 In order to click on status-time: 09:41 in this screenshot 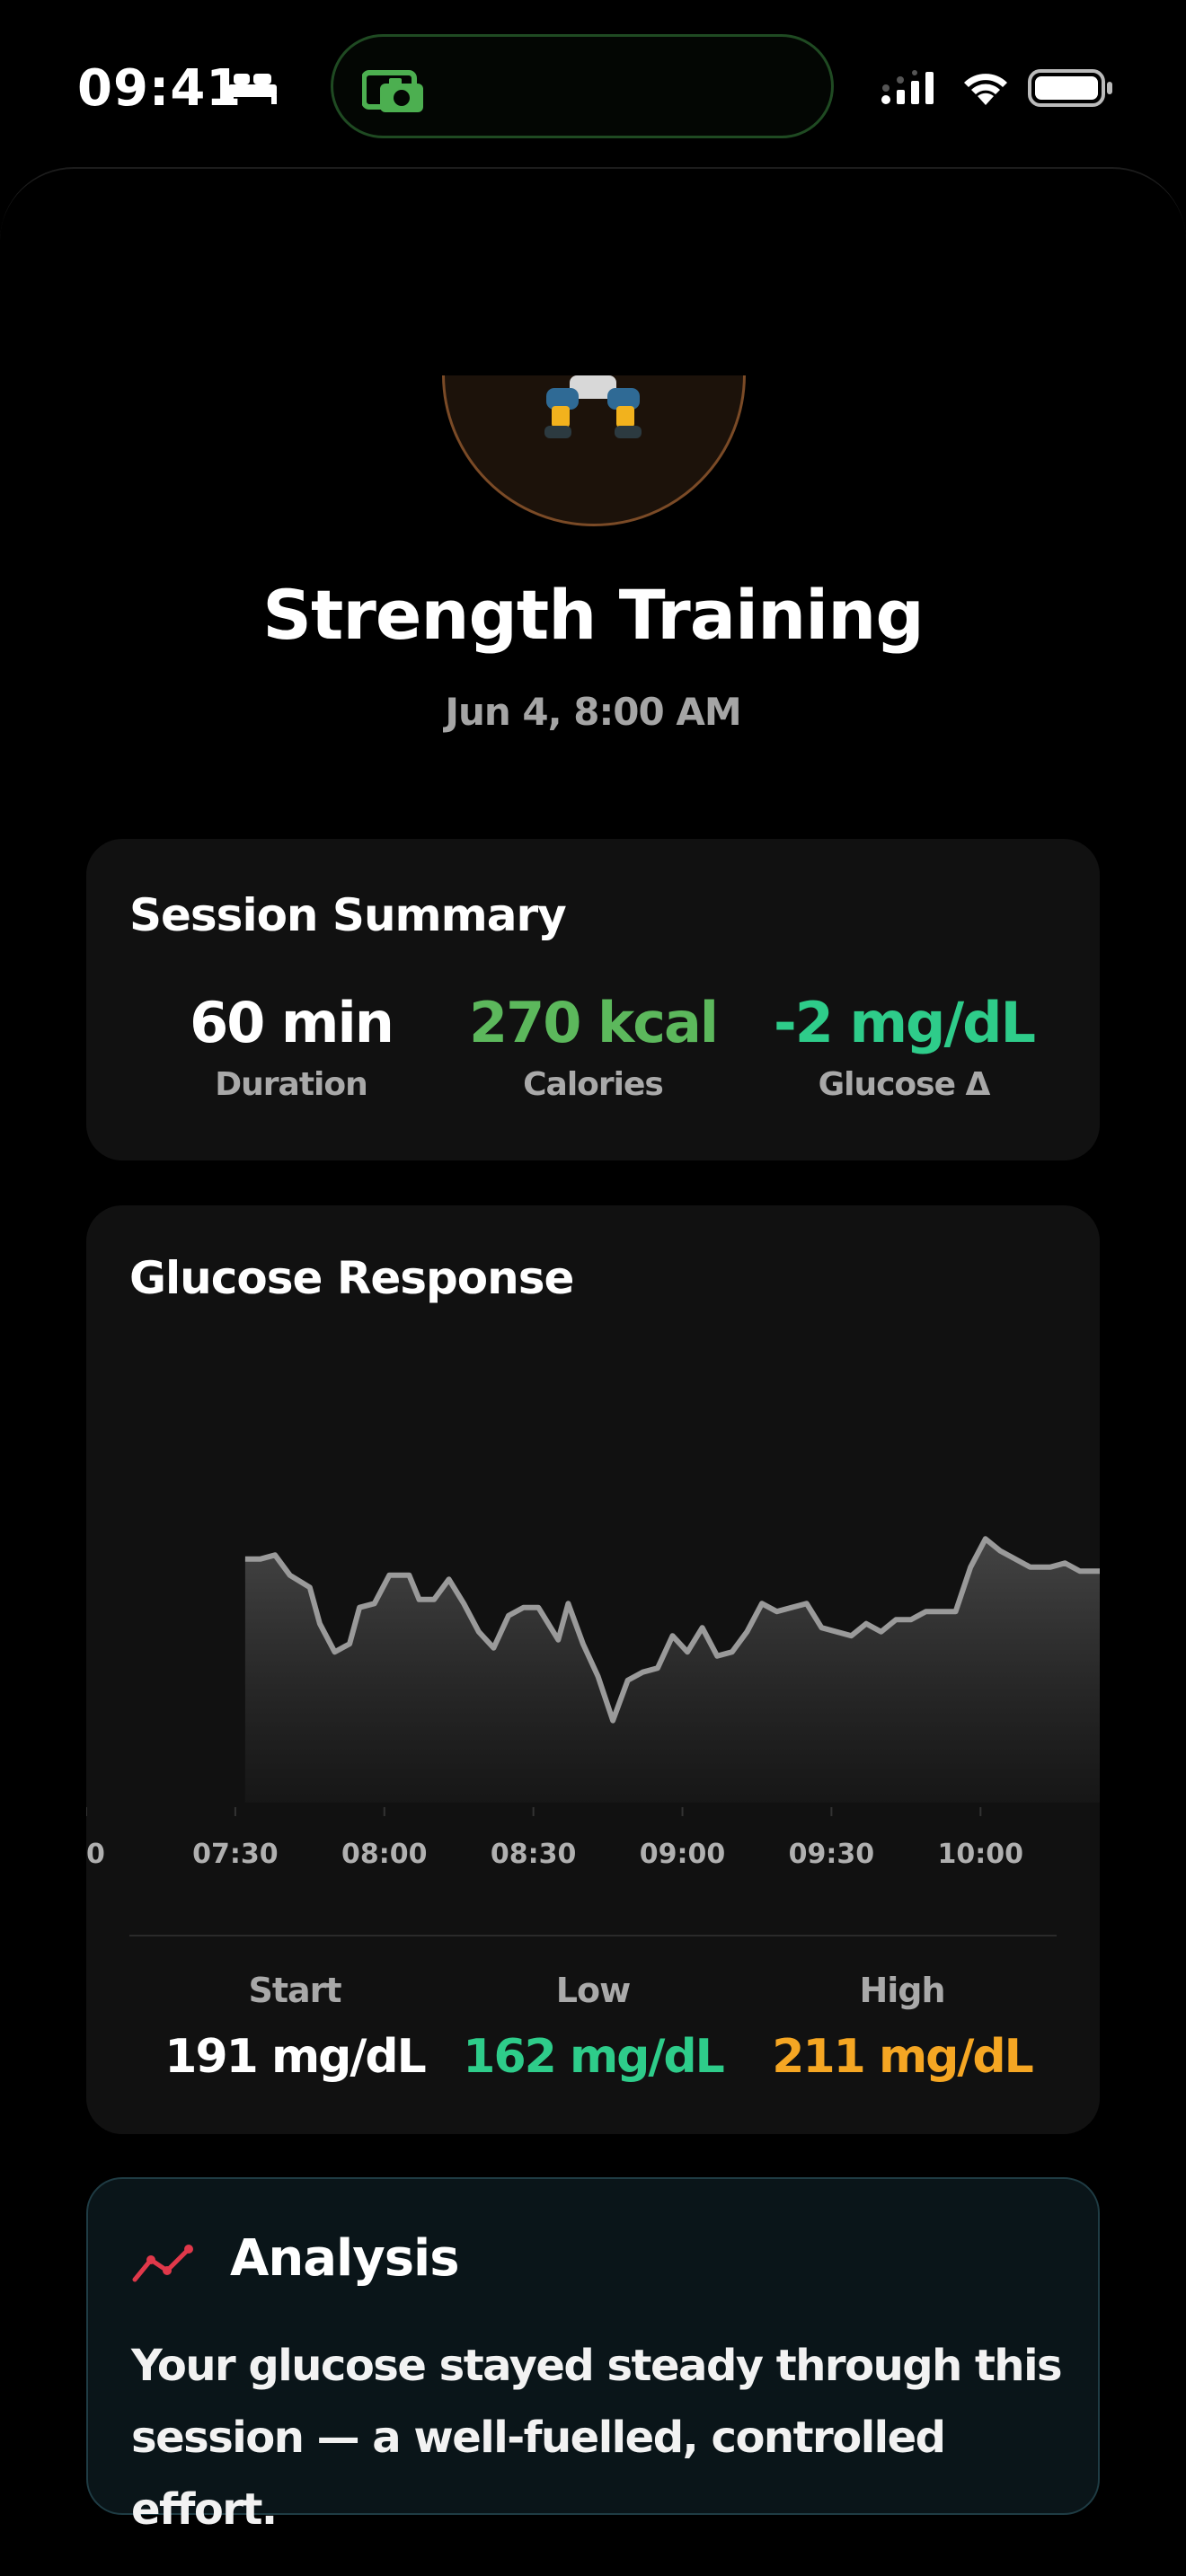, I will do `click(160, 88)`.